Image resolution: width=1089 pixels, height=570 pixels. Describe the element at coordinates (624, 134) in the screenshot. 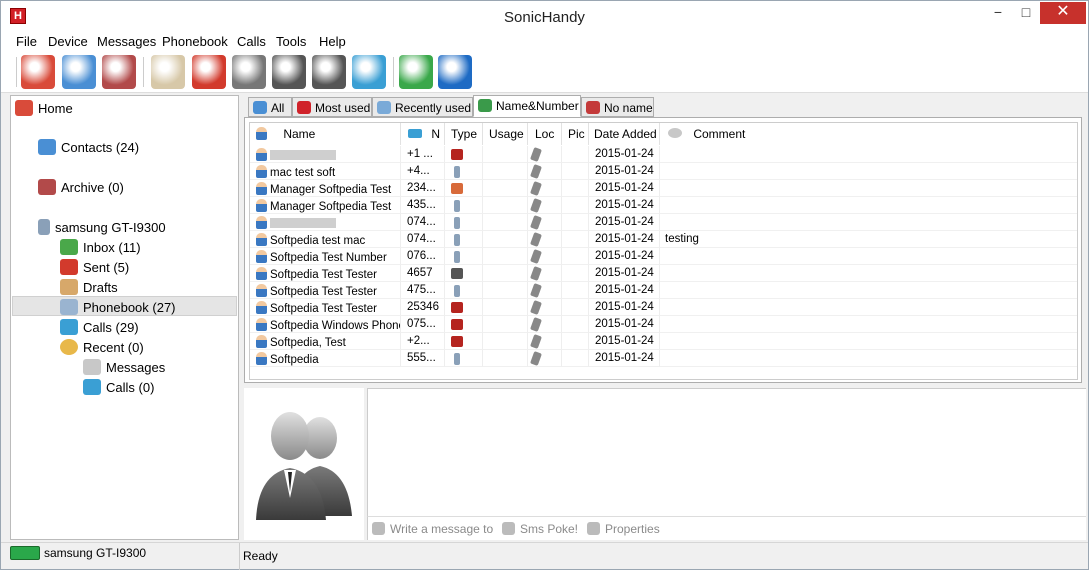

I see `column-header-date-added: Date Added` at that location.